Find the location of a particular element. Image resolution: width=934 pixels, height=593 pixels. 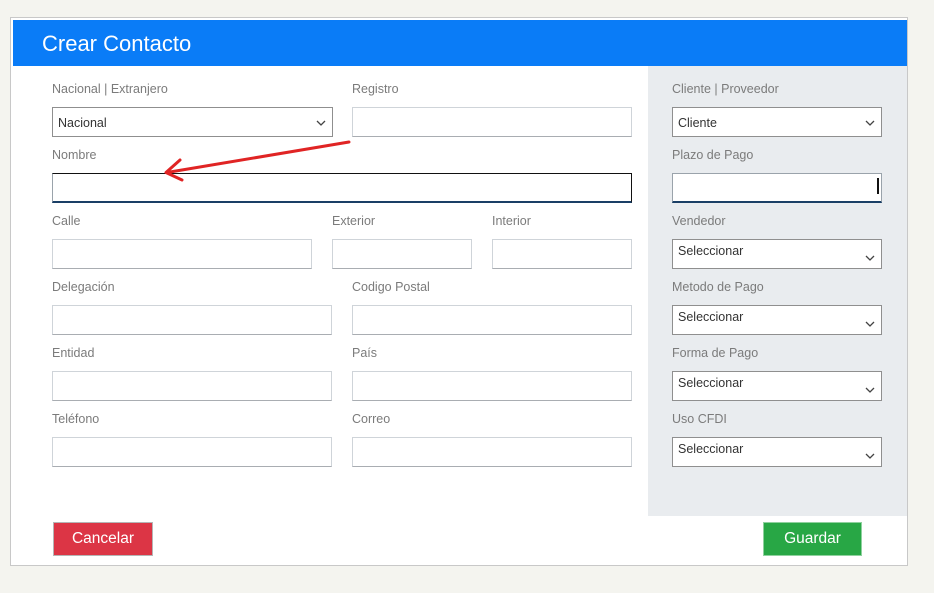

calle-input is located at coordinates (182, 254).